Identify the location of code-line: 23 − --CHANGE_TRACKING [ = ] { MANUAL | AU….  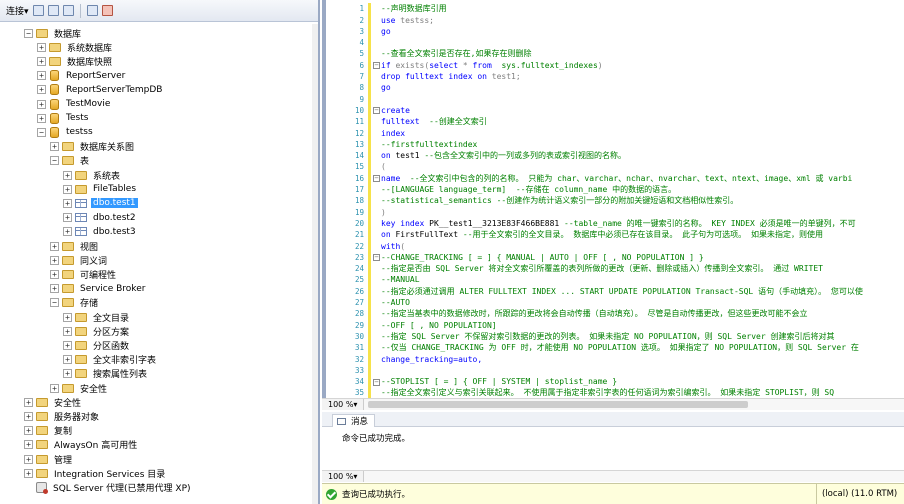
(615, 257).